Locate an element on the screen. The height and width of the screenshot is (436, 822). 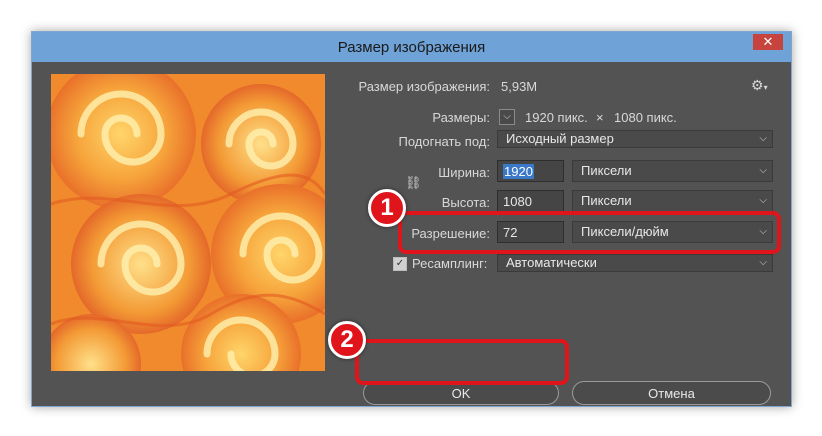
width-value: 1920 is located at coordinates (518, 171).